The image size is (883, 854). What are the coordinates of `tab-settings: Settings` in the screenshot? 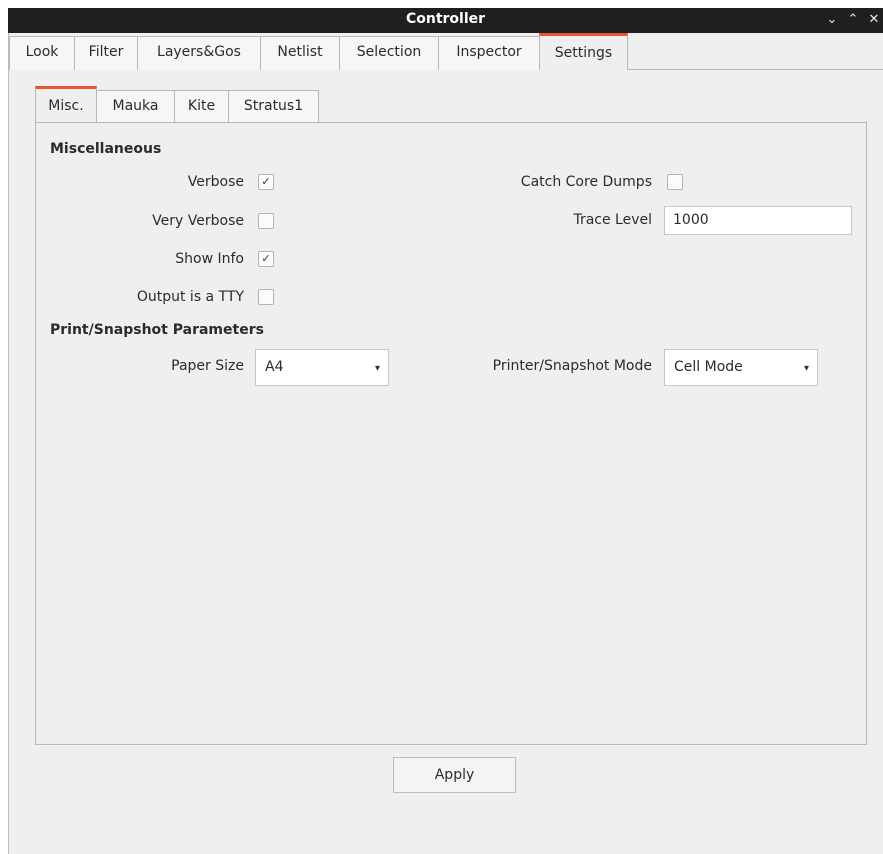 It's located at (583, 51).